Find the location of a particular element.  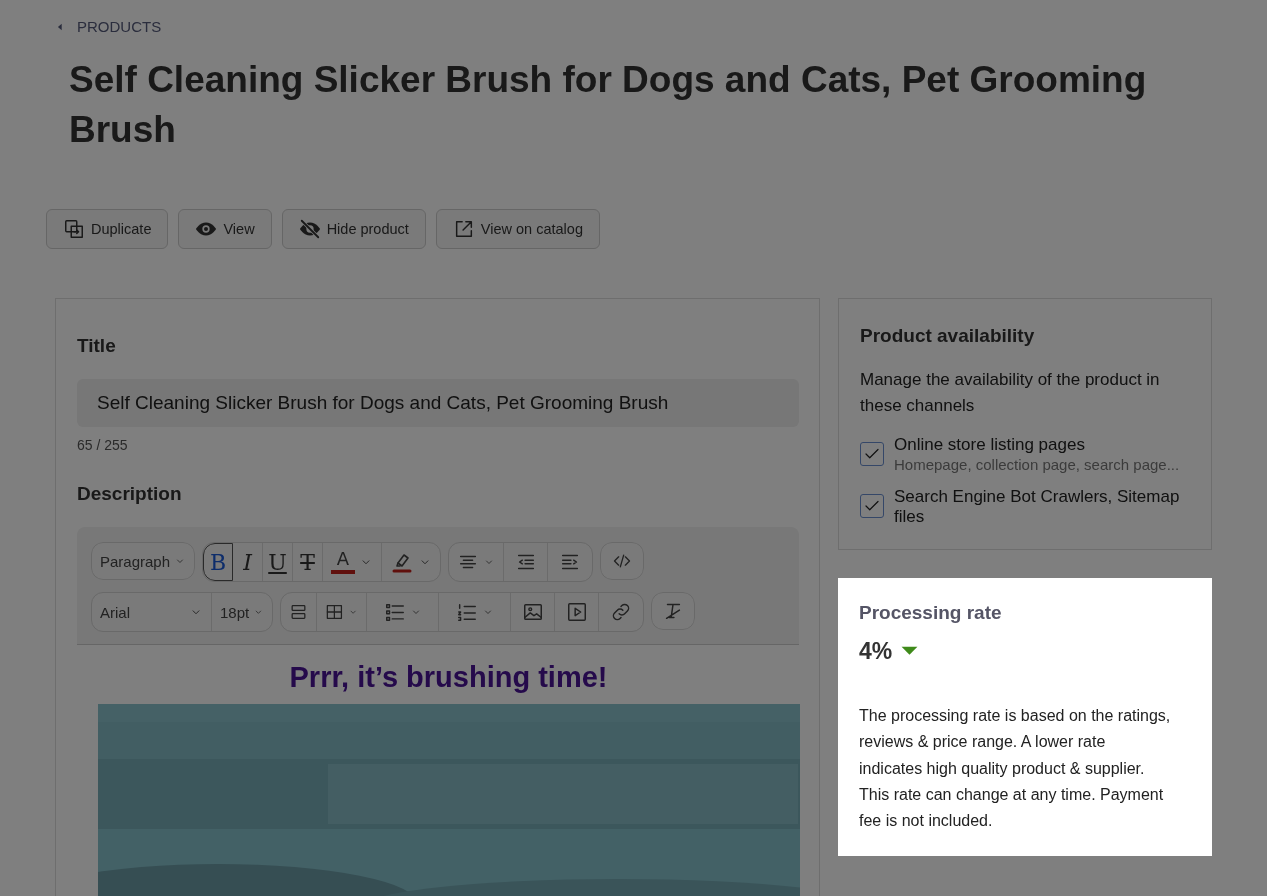

italic-button: I is located at coordinates (248, 562).